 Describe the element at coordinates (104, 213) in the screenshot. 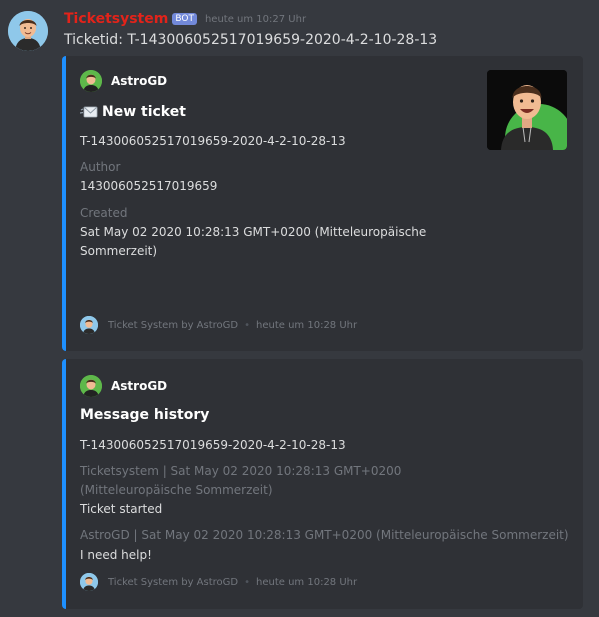

I see `field-name-created: Created` at that location.